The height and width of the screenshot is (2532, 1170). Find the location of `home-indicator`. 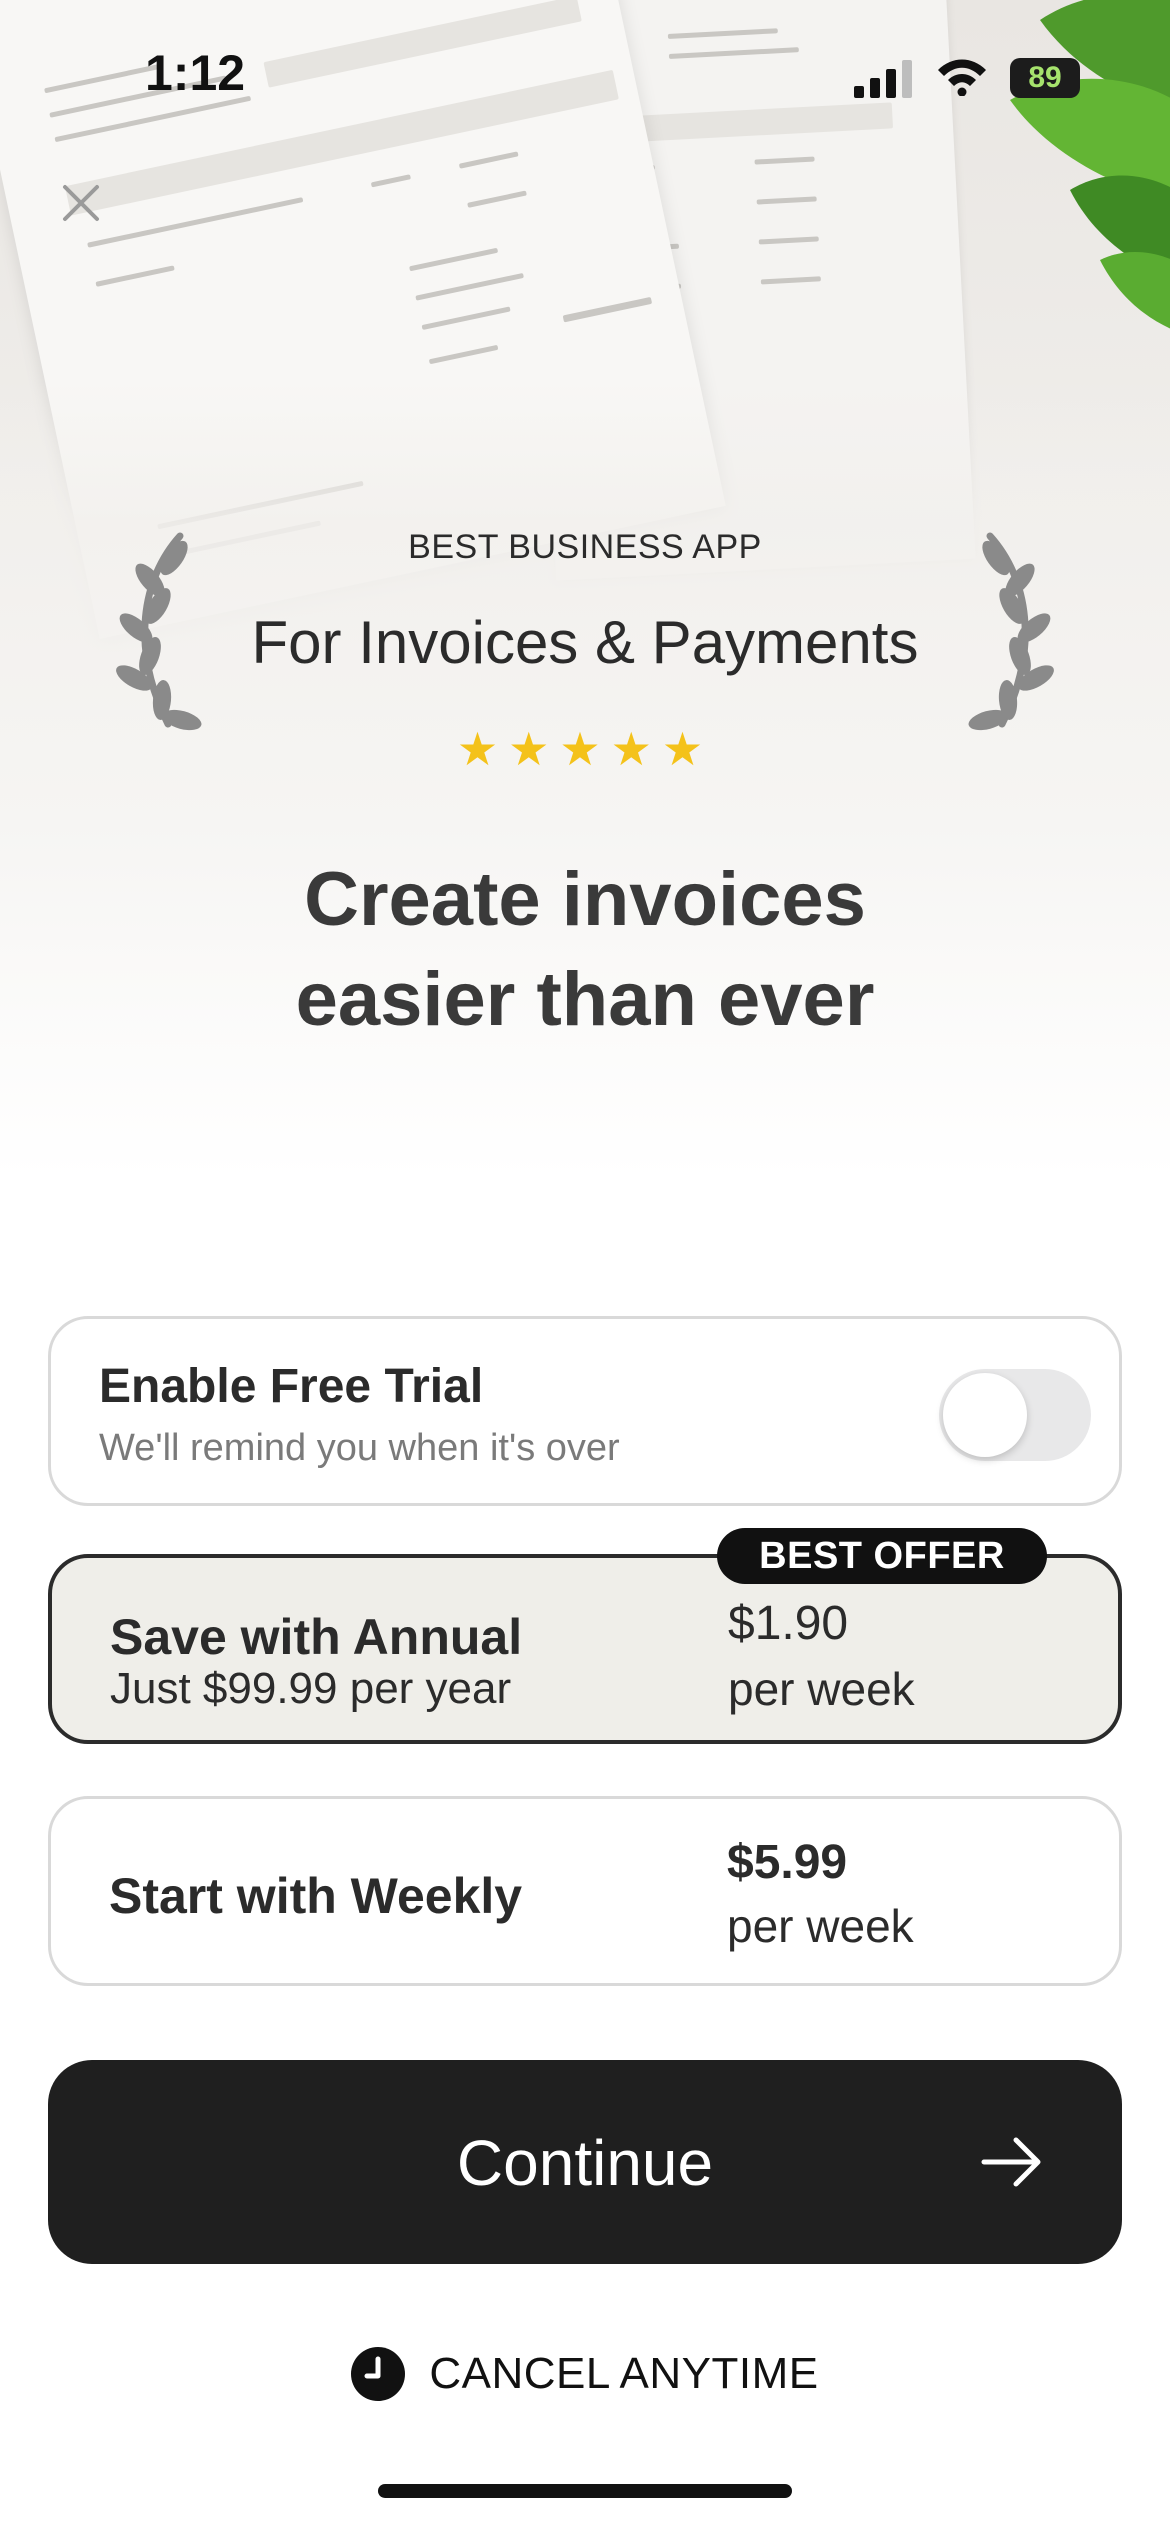

home-indicator is located at coordinates (585, 2491).